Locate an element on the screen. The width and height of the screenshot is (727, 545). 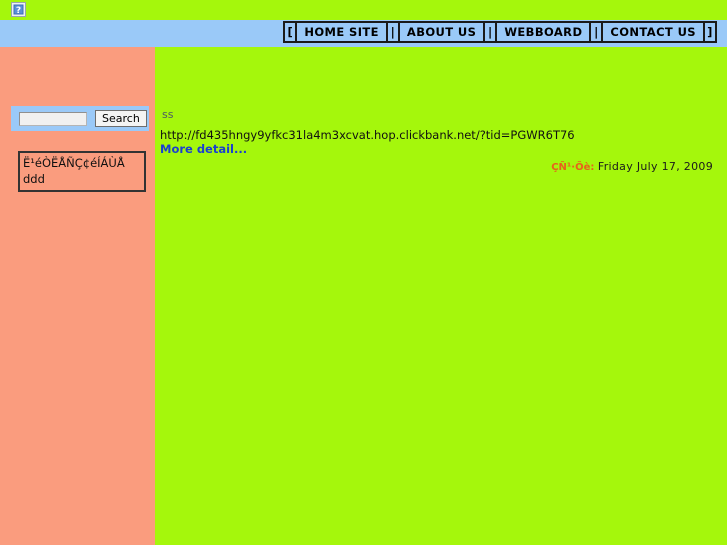
sidebar-info-line-2: ddd is located at coordinates (34, 179).